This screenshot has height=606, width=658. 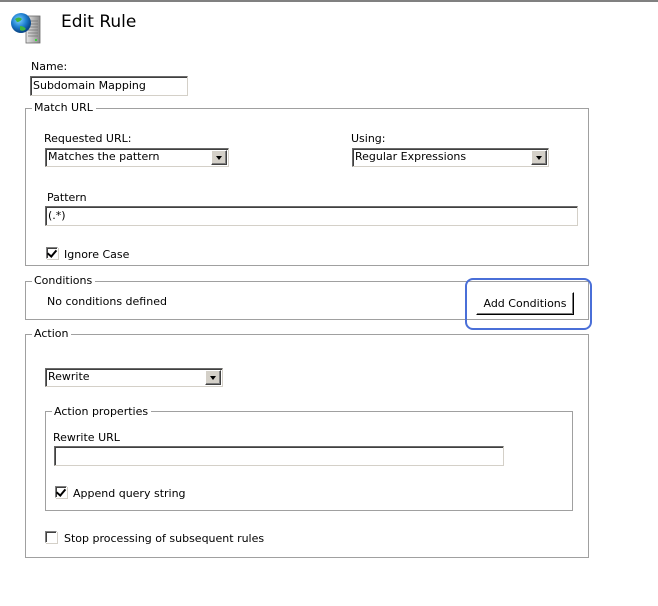 I want to click on match-url-legend: Match URL, so click(x=64, y=107).